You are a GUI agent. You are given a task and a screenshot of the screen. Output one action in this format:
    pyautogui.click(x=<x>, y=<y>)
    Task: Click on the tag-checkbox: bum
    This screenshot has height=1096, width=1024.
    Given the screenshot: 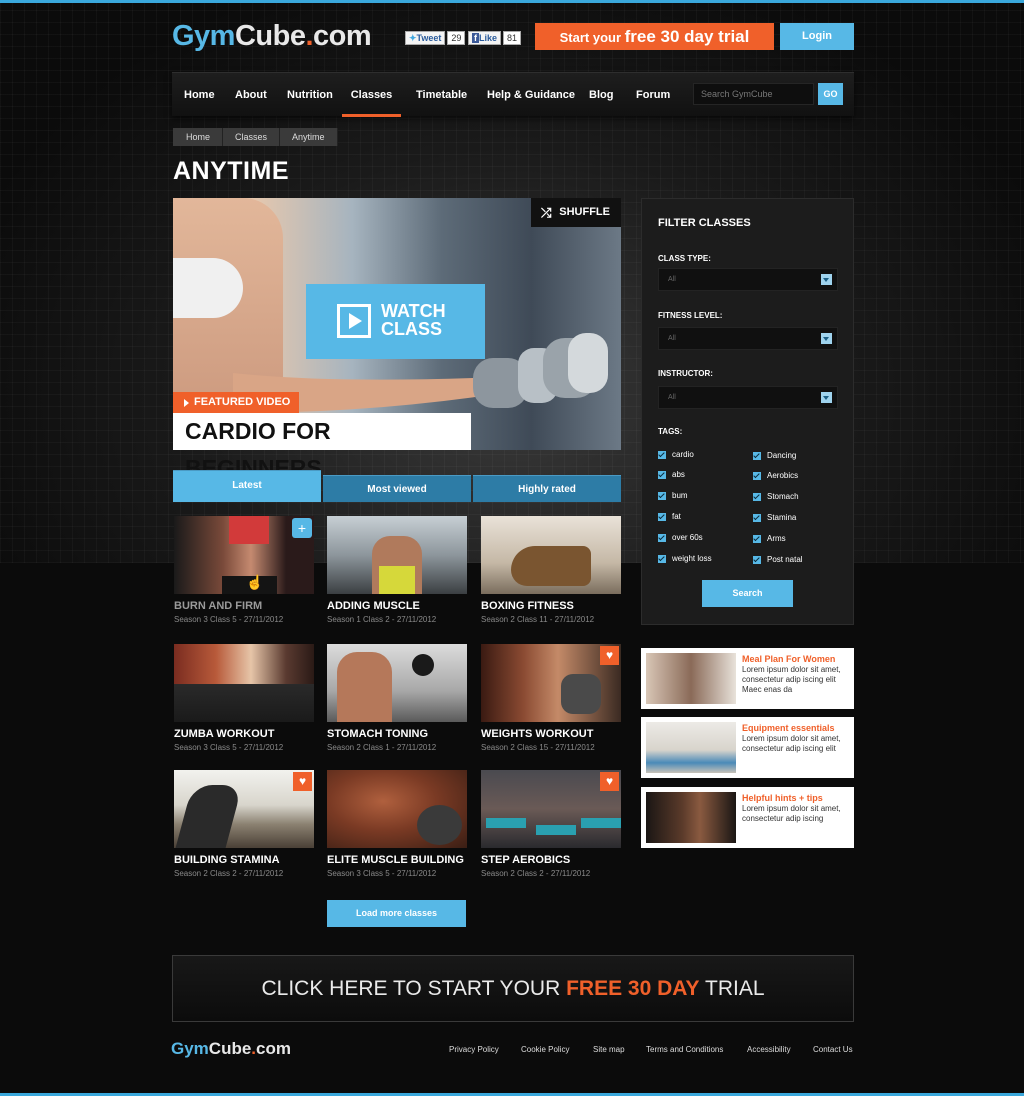 What is the action you would take?
    pyautogui.click(x=673, y=495)
    